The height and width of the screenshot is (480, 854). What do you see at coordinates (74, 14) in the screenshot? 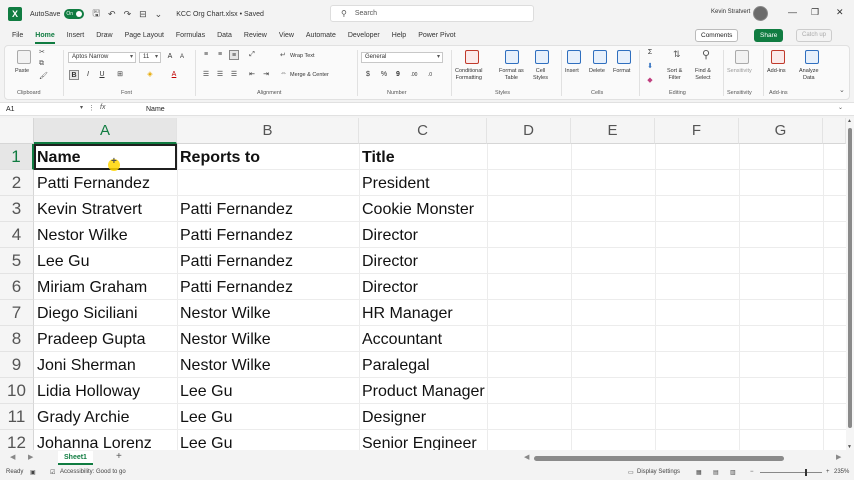
I see `autosave-toggle: On` at bounding box center [74, 14].